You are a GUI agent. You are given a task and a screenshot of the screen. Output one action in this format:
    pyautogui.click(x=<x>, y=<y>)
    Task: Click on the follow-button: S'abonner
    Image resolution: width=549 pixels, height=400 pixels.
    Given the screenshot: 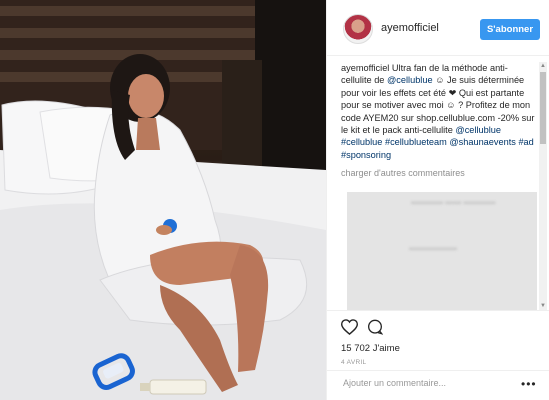 What is the action you would take?
    pyautogui.click(x=510, y=29)
    